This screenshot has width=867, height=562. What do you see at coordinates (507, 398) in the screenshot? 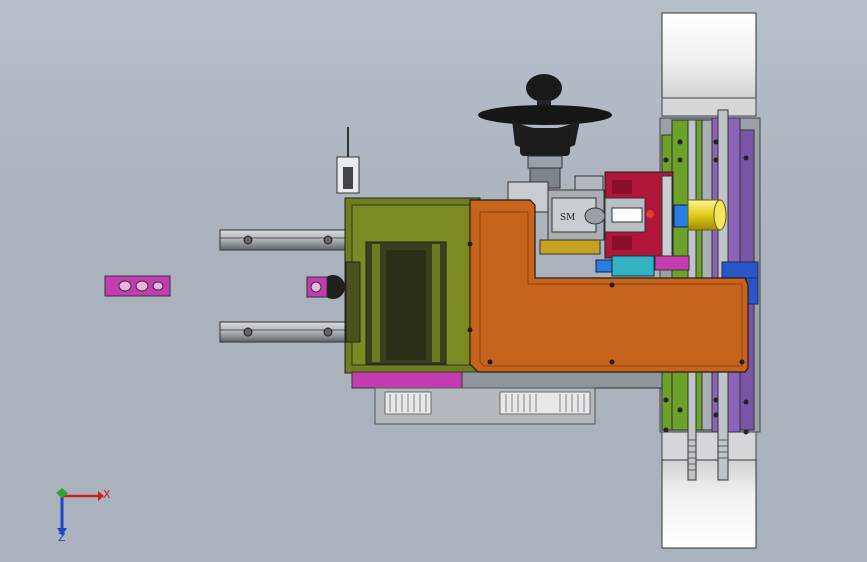
I see `base-plate` at bounding box center [507, 398].